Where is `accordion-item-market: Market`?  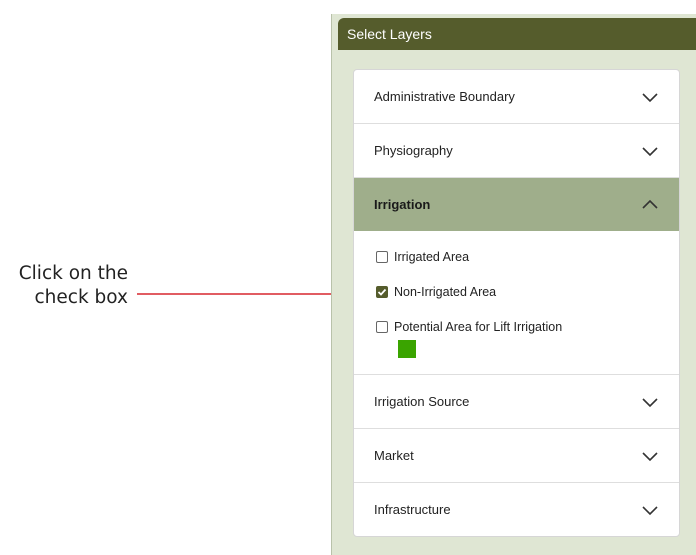 accordion-item-market: Market is located at coordinates (516, 456).